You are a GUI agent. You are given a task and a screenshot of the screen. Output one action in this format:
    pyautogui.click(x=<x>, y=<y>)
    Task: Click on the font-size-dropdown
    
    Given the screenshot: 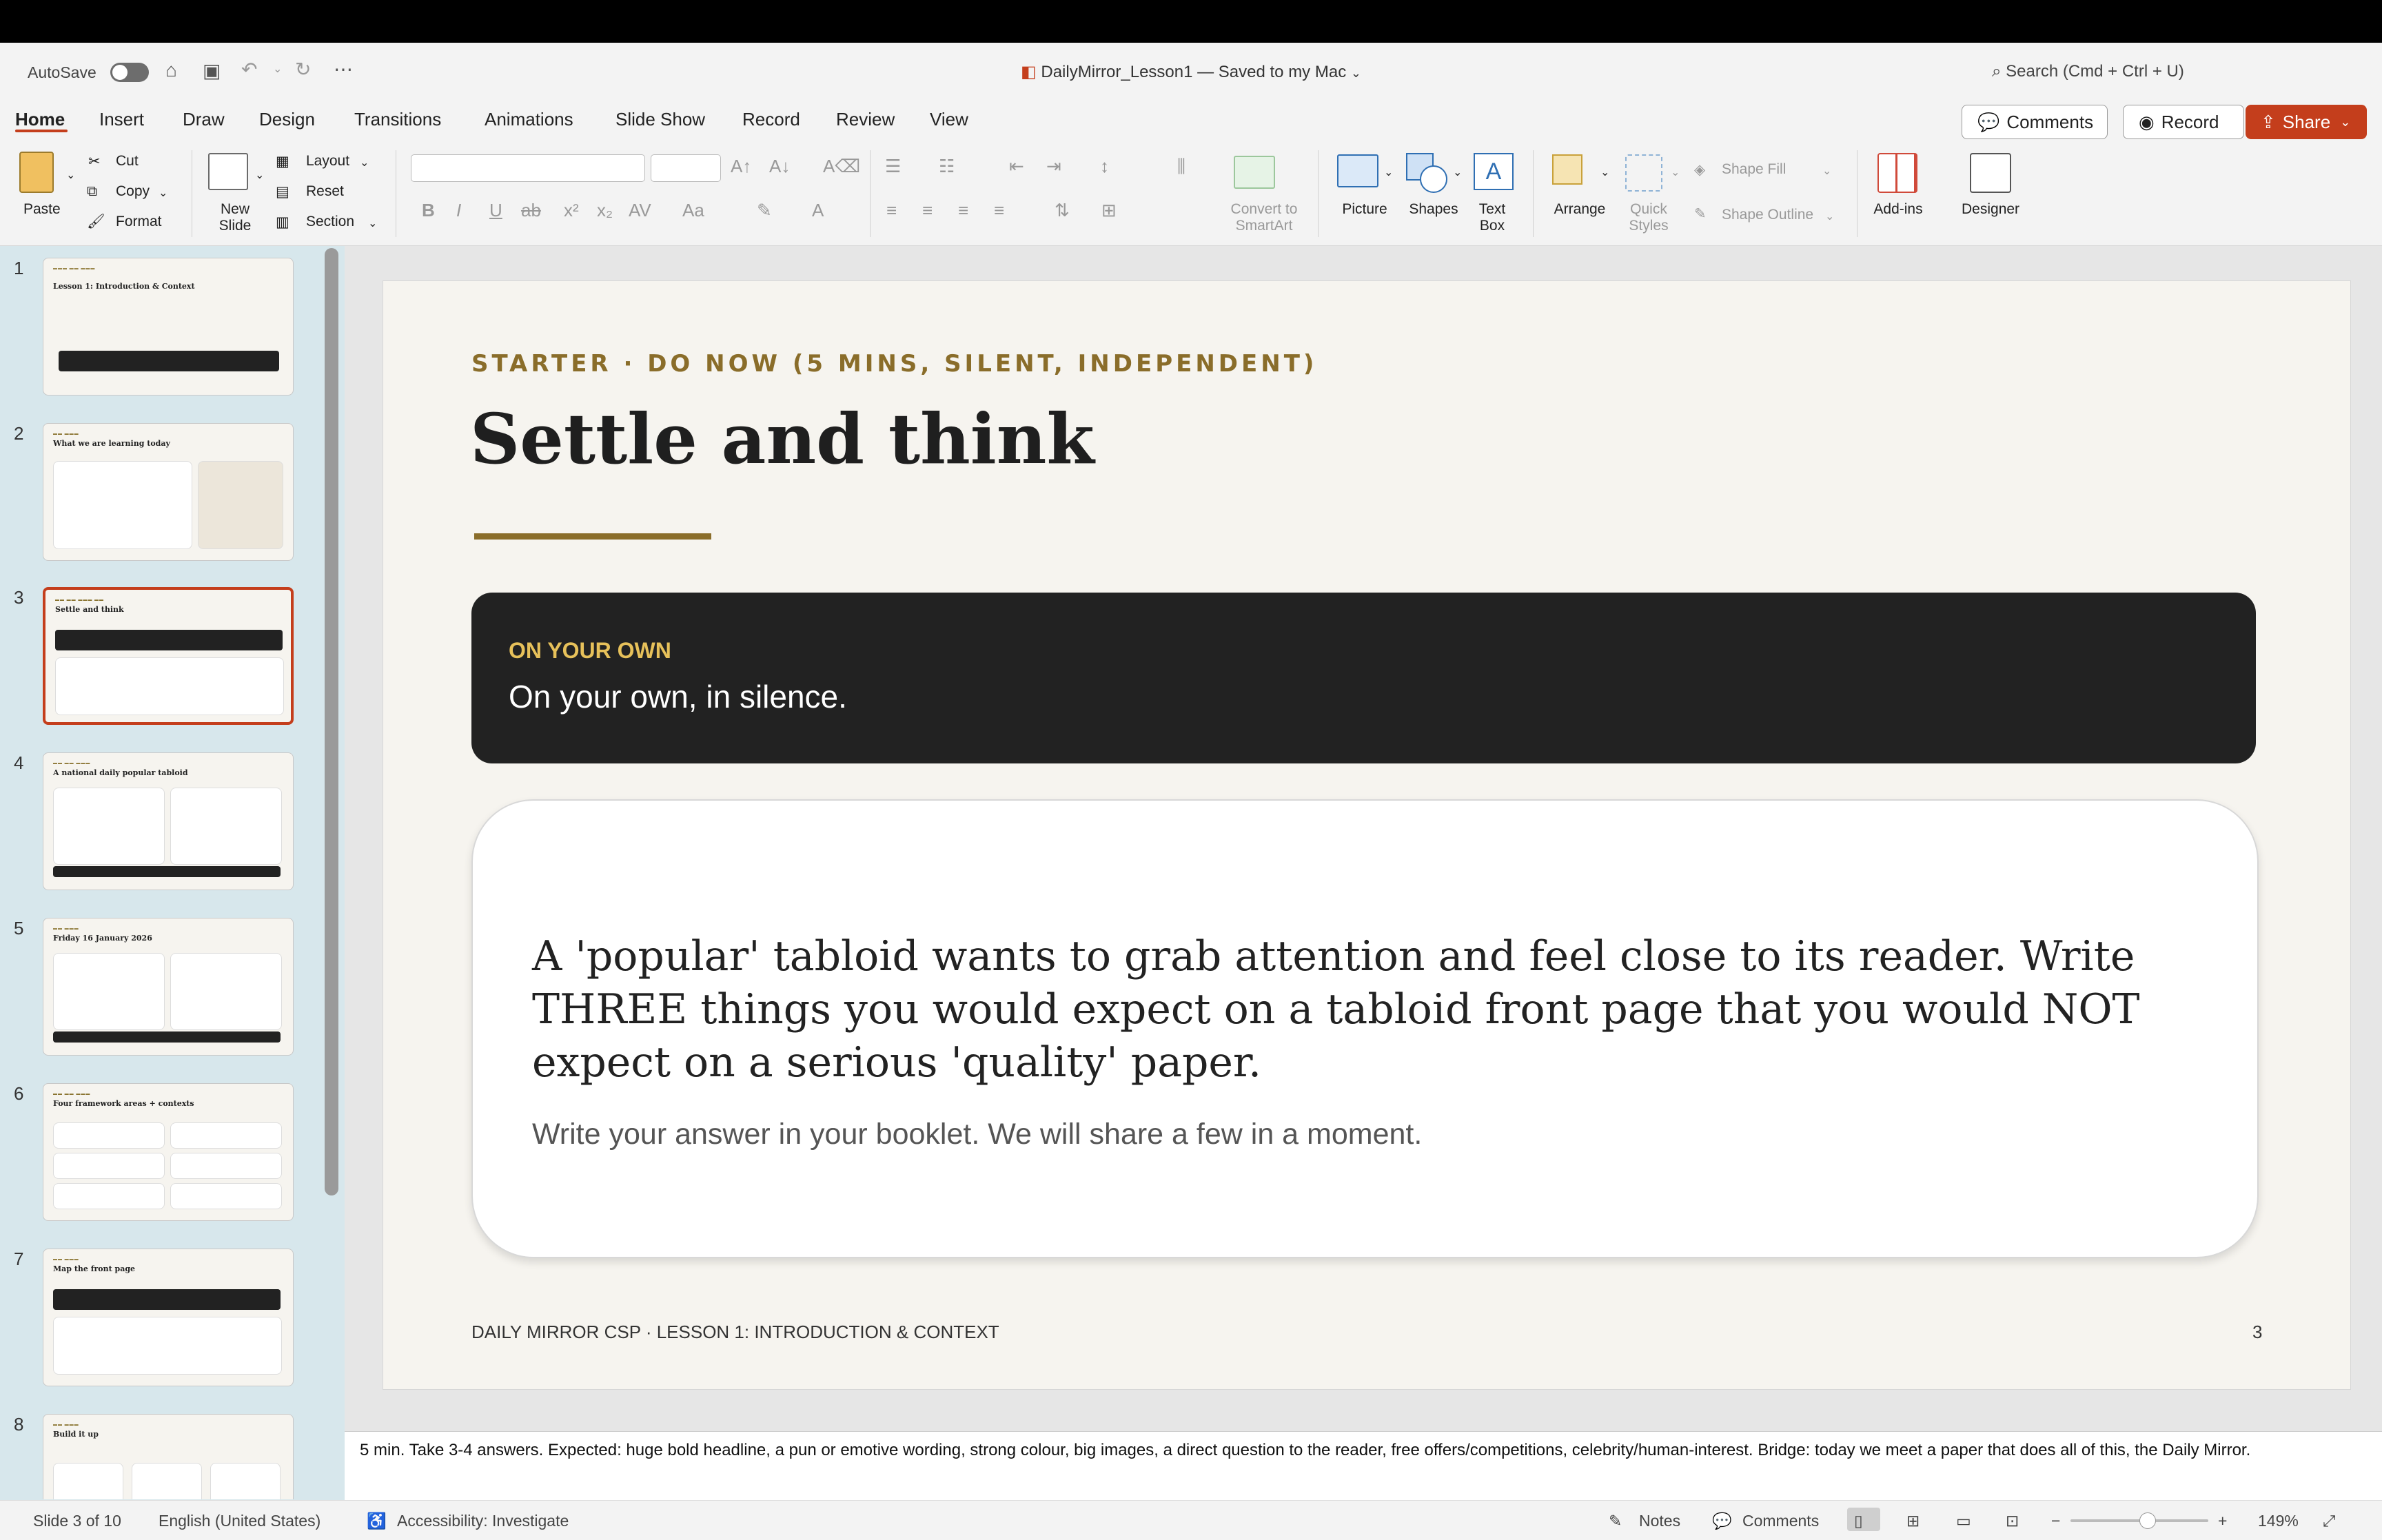 What is the action you would take?
    pyautogui.click(x=686, y=168)
    